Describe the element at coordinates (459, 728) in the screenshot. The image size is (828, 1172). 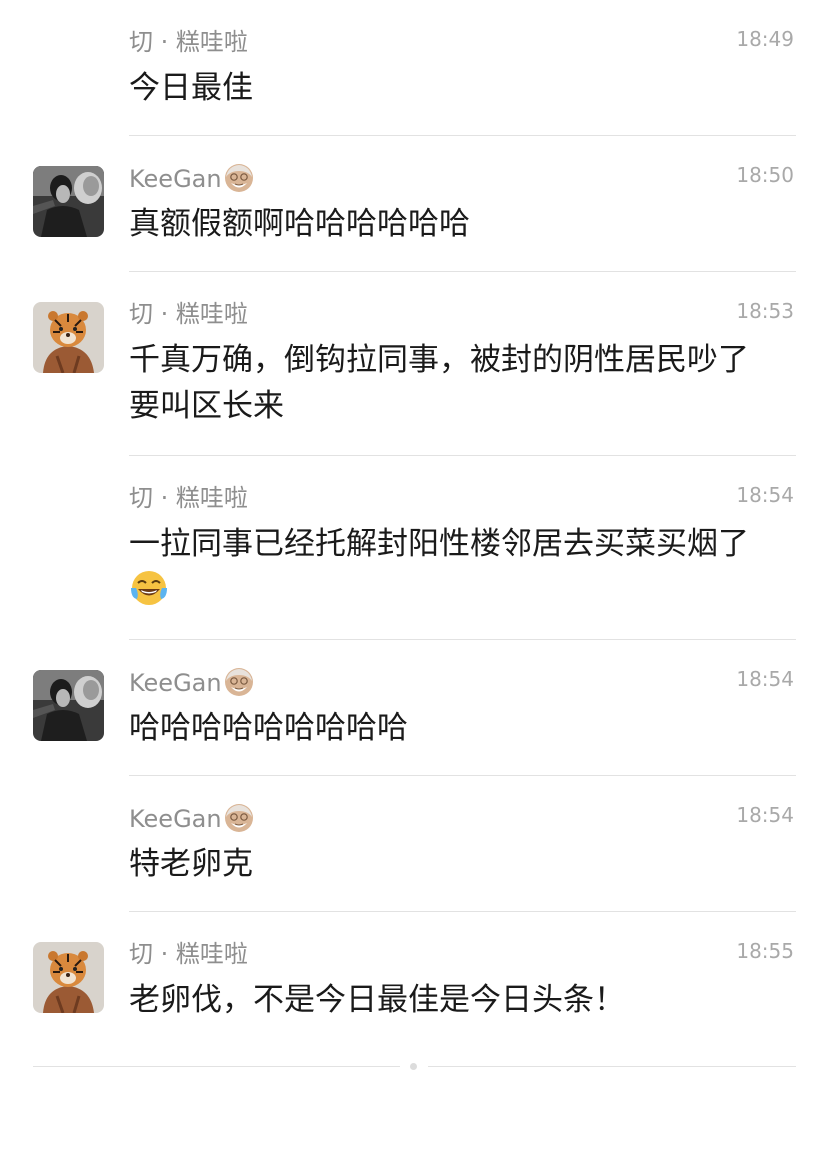
I see `message-text: 哈哈哈哈哈哈哈哈哈` at that location.